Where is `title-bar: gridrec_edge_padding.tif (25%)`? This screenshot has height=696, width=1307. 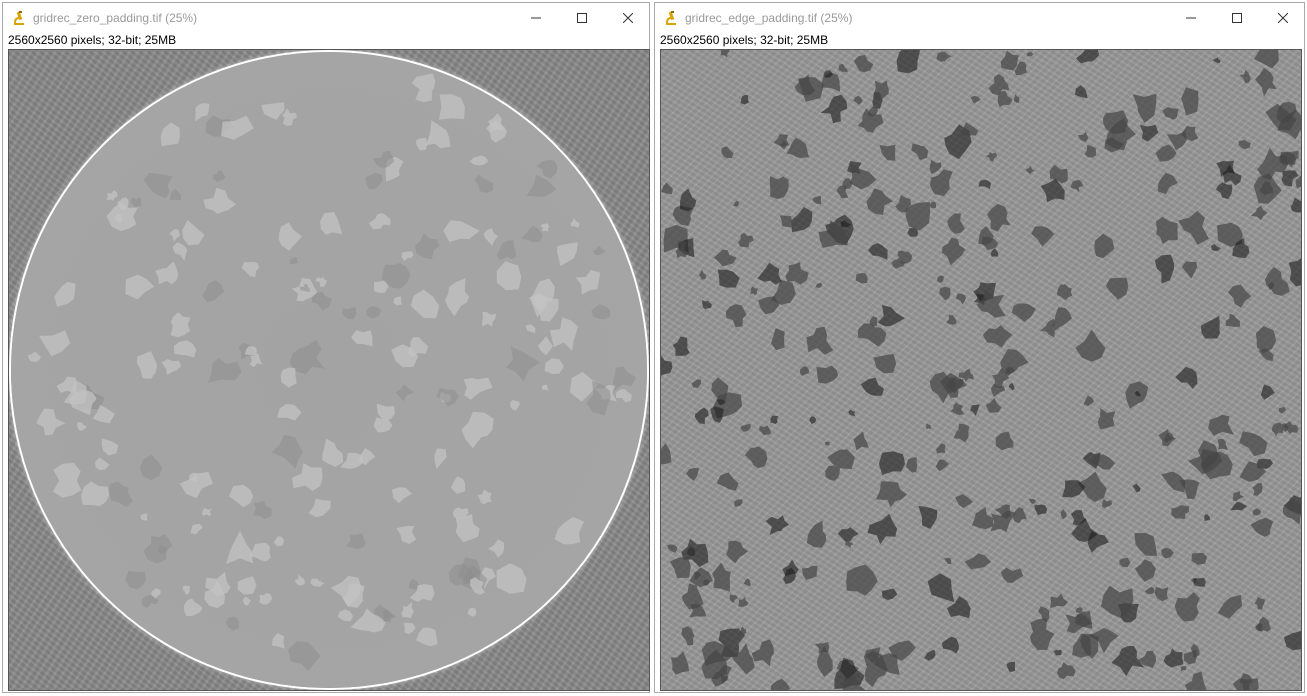
title-bar: gridrec_edge_padding.tif (25%) is located at coordinates (979, 18).